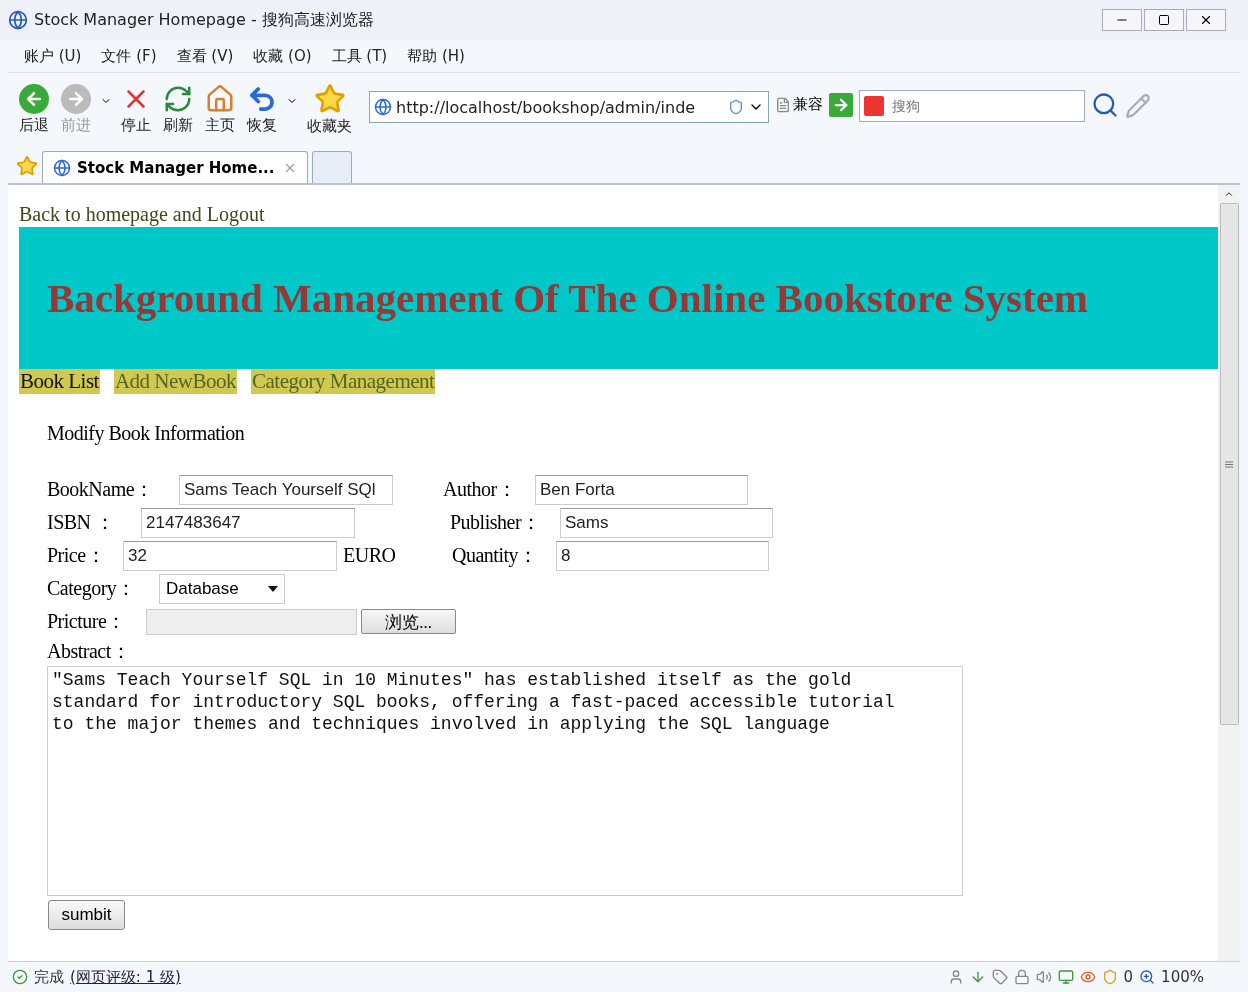 The image size is (1248, 992). What do you see at coordinates (1182, 977) in the screenshot?
I see `zoom-level: 100%` at bounding box center [1182, 977].